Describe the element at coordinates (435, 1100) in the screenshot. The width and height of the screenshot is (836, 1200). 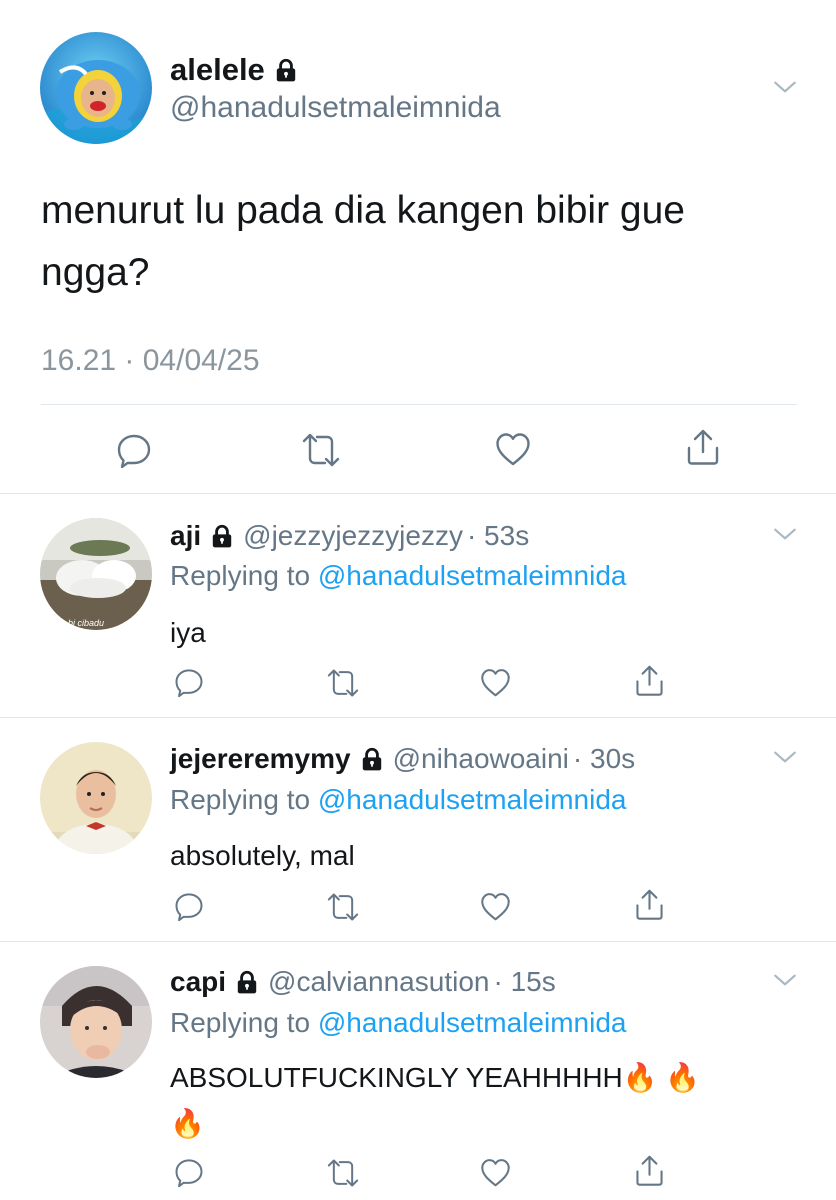
I see `reply-text: ABSOLUTFUCKINGLY YEAHHHHH🔥 🔥 🔥` at that location.